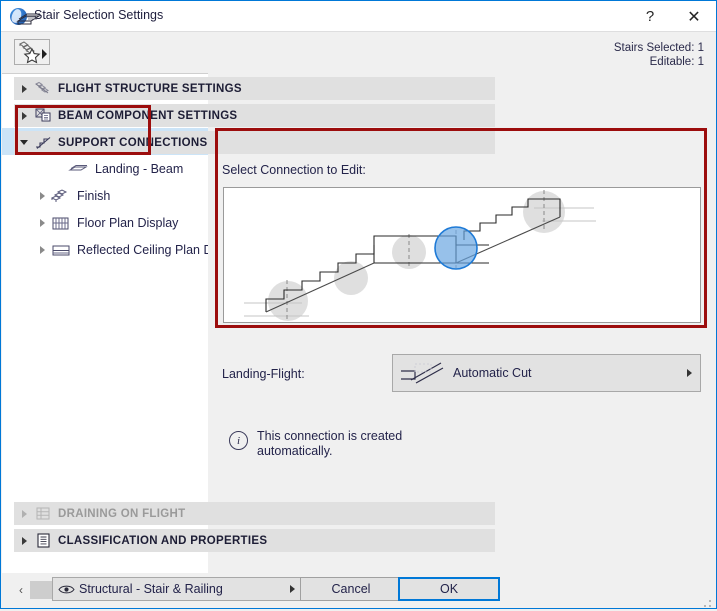  I want to click on favorites-stair-button, so click(32, 52).